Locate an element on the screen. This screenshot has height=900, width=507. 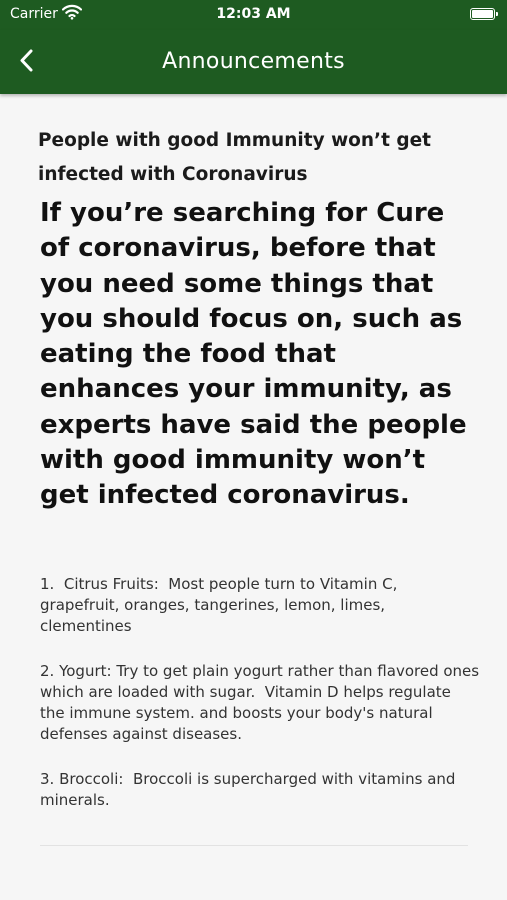
status-bar: Carrier 12:03 AM is located at coordinates (253, 15).